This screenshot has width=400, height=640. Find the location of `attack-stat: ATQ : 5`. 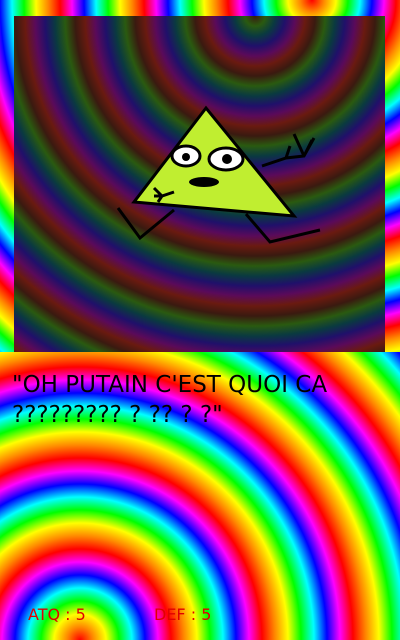

attack-stat: ATQ : 5 is located at coordinates (57, 614).